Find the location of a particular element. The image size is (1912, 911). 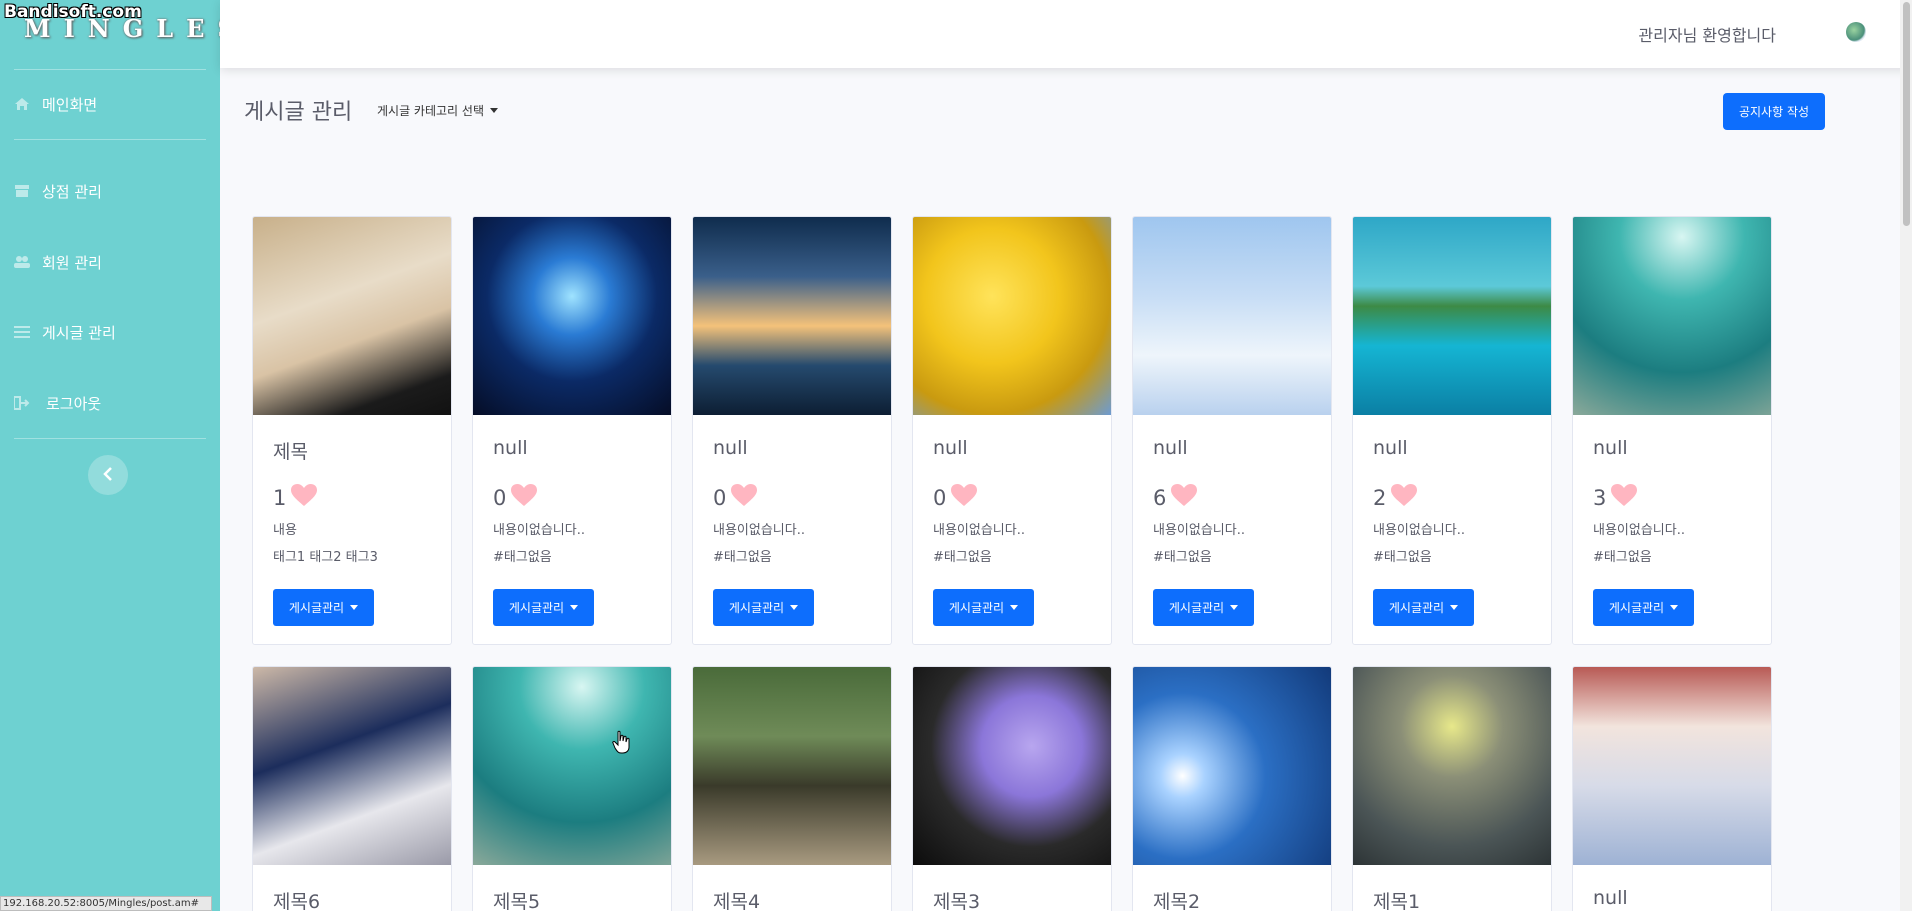

status-url: 192.168.20.52:8005/Mingles/post.am# is located at coordinates (106, 903).